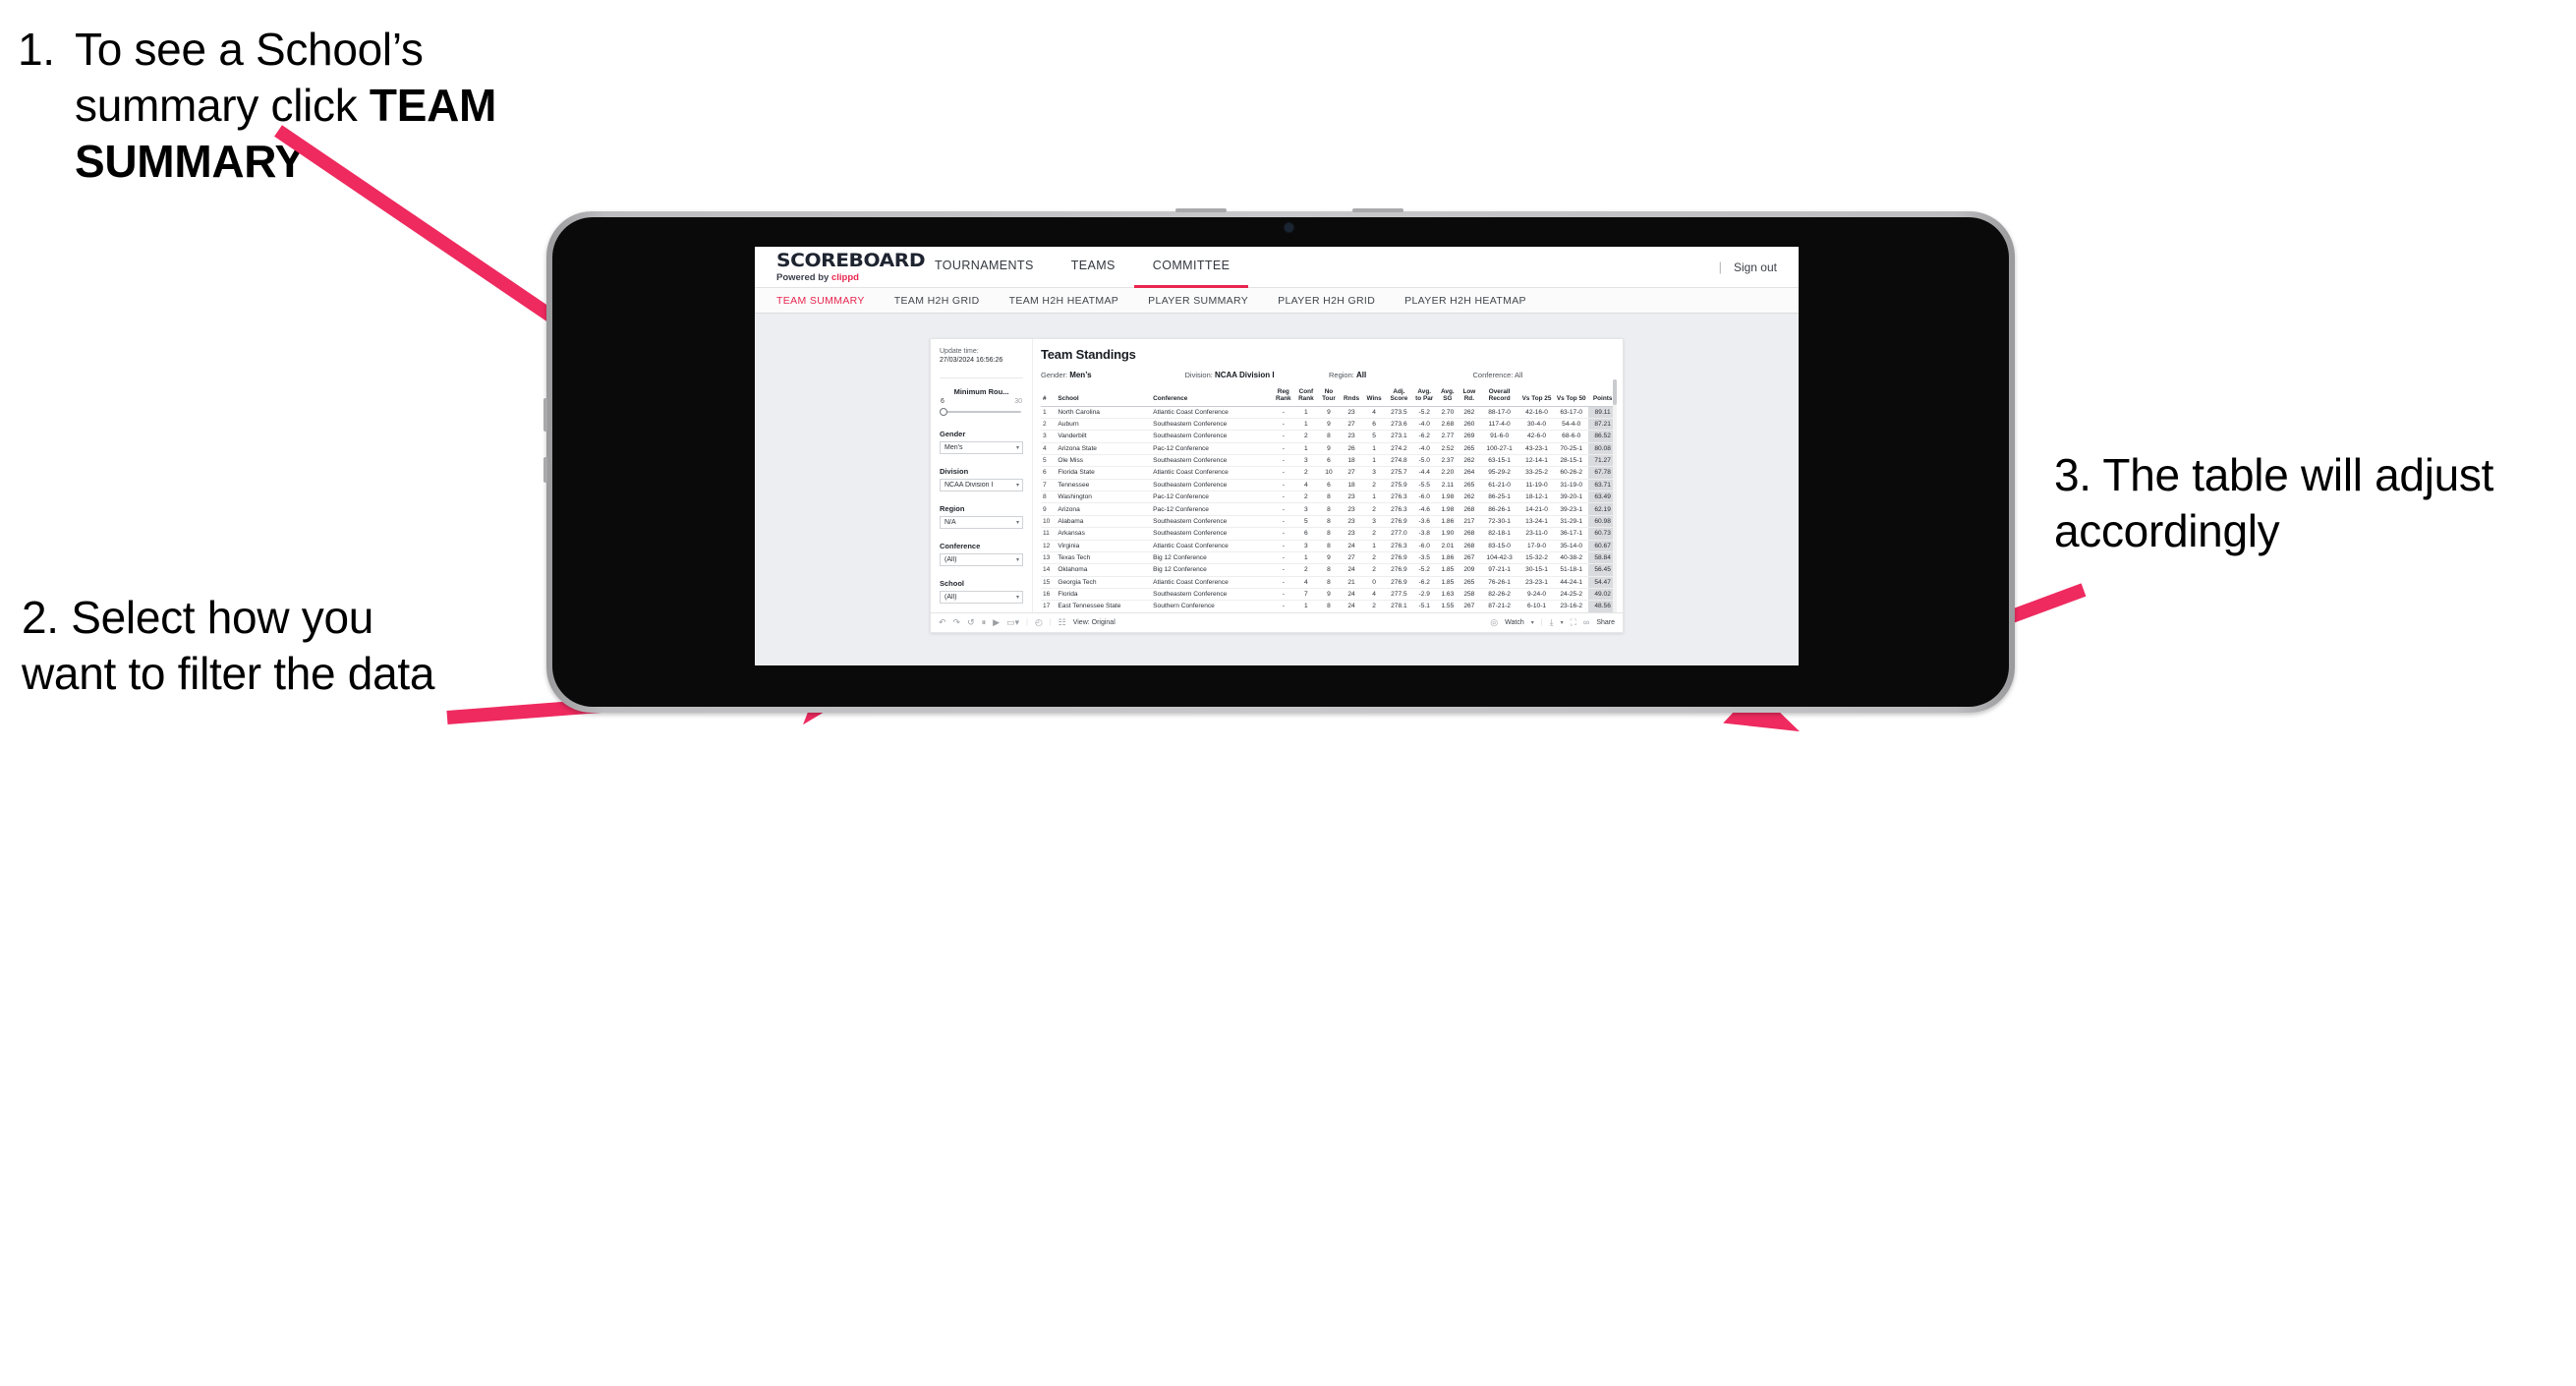  I want to click on cell-stat: 100-27-1, so click(1499, 449).